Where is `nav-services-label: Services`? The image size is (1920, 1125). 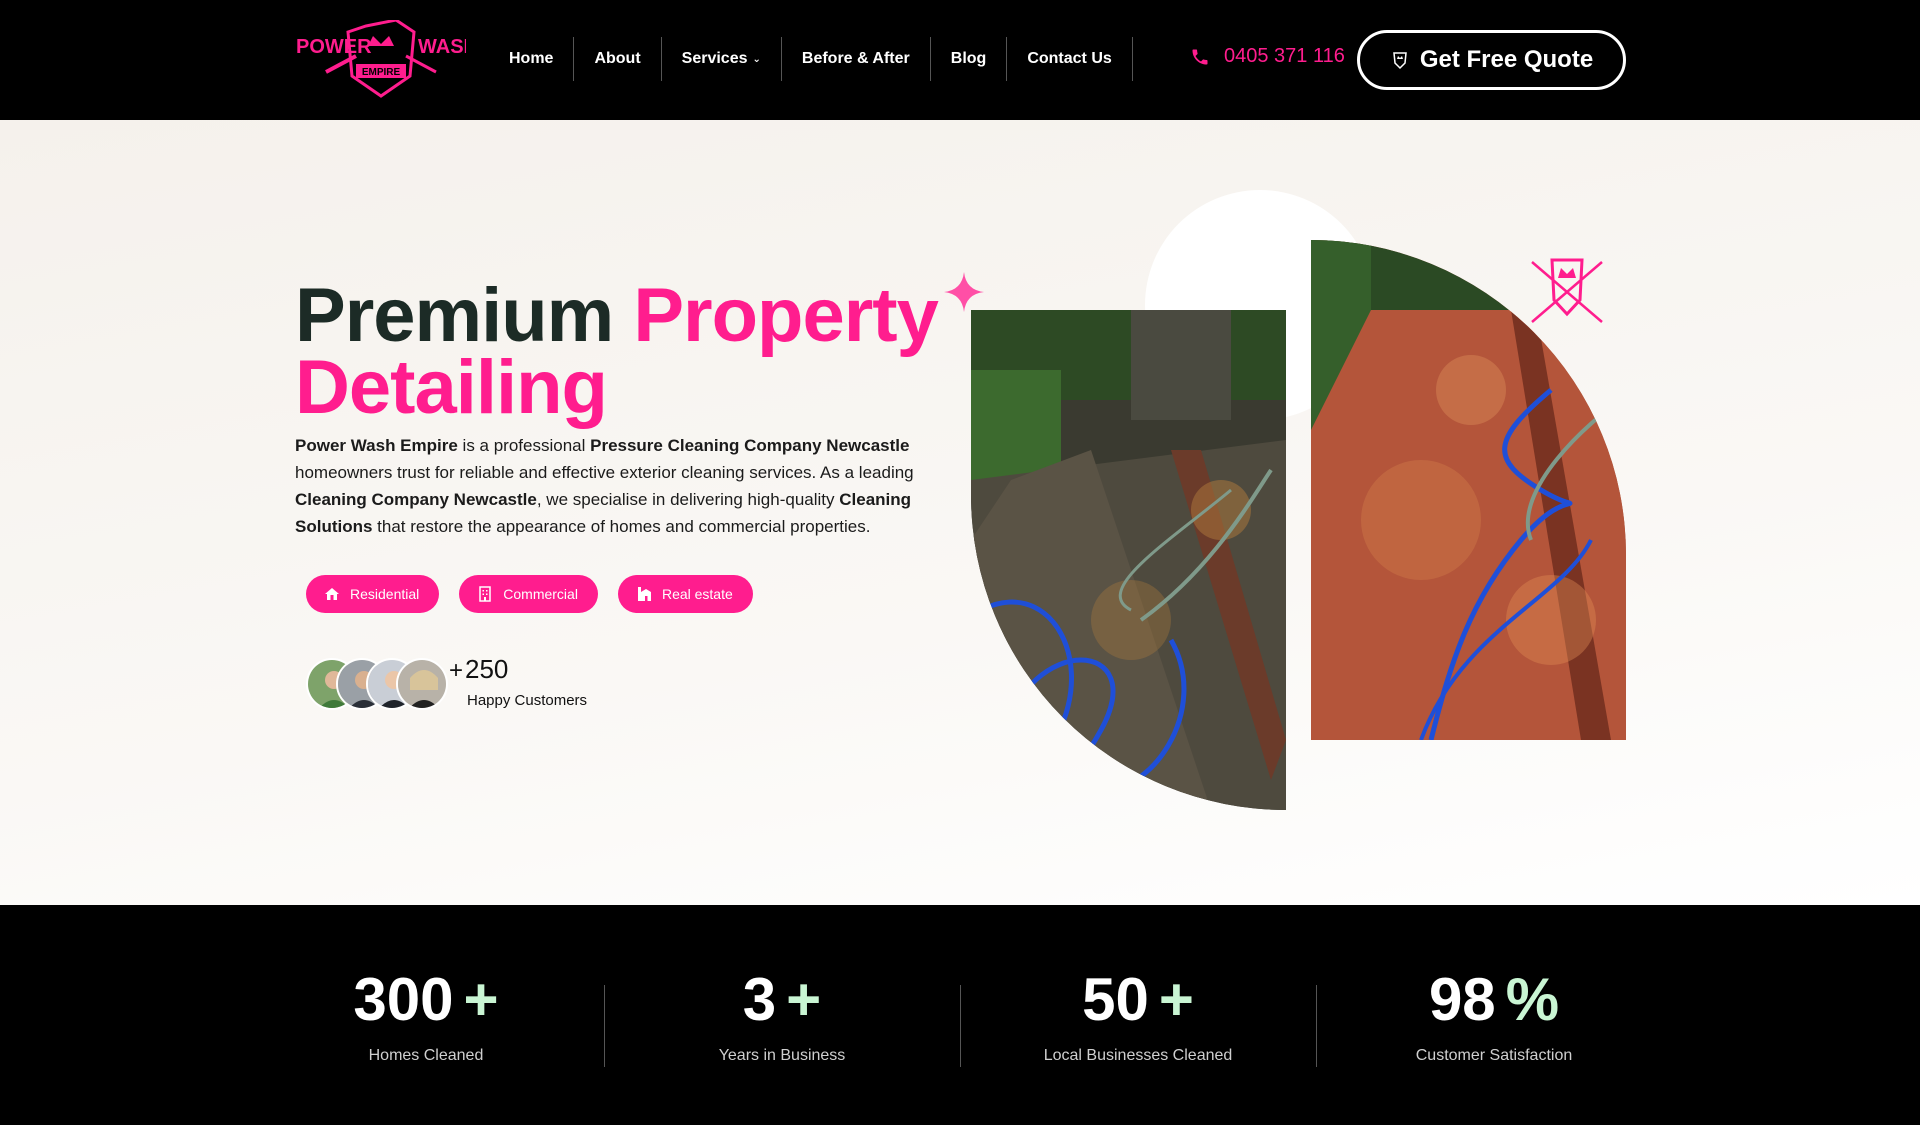 nav-services-label: Services is located at coordinates (714, 58).